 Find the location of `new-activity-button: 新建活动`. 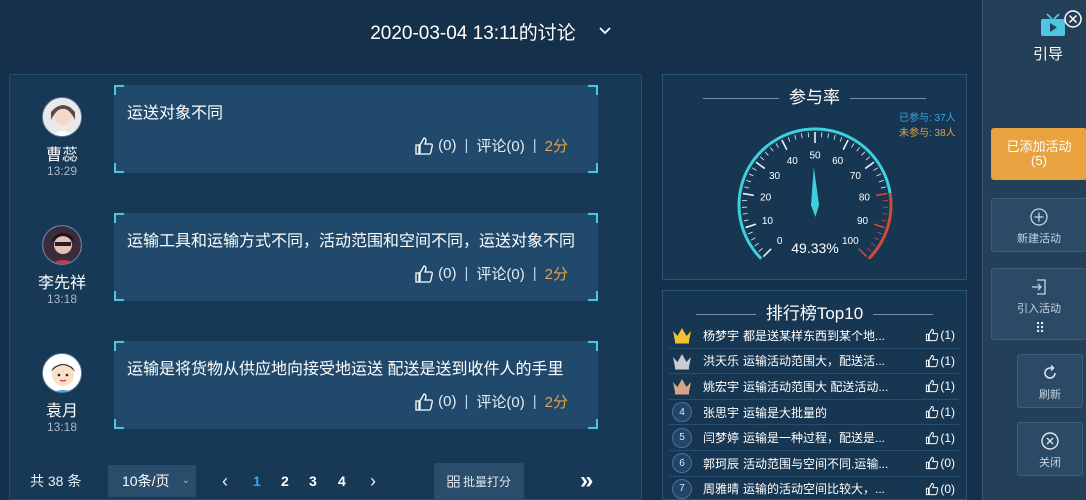

new-activity-button: 新建活动 is located at coordinates (1038, 225).